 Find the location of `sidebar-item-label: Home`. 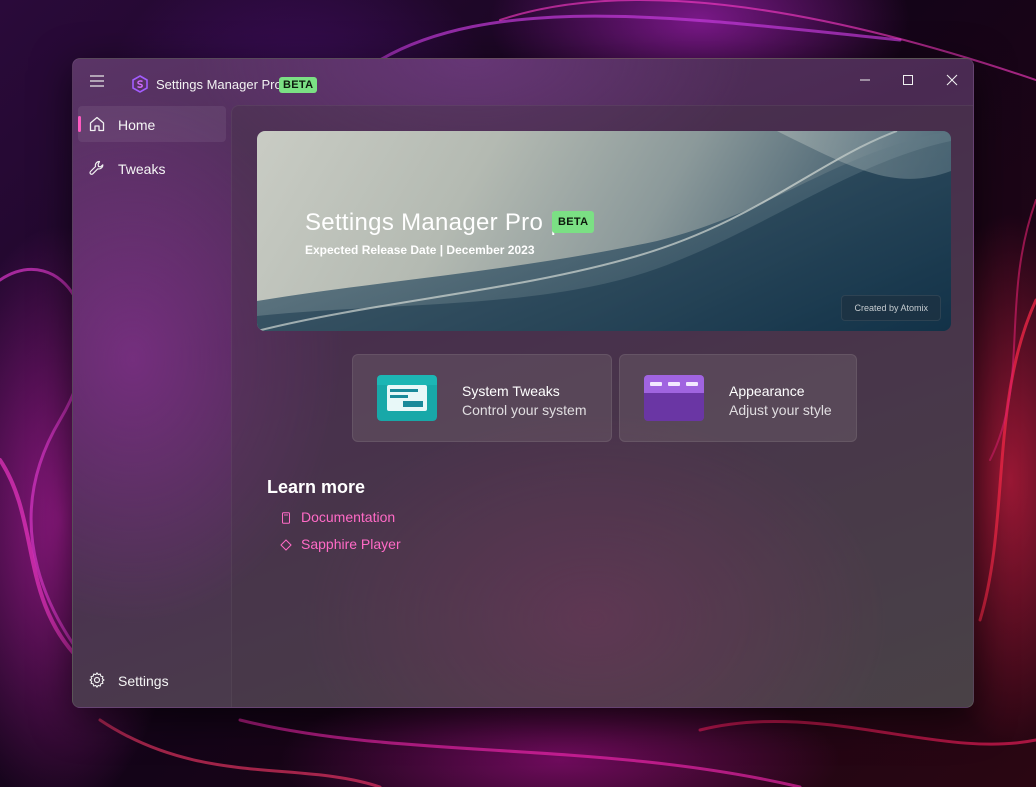

sidebar-item-label: Home is located at coordinates (137, 125).